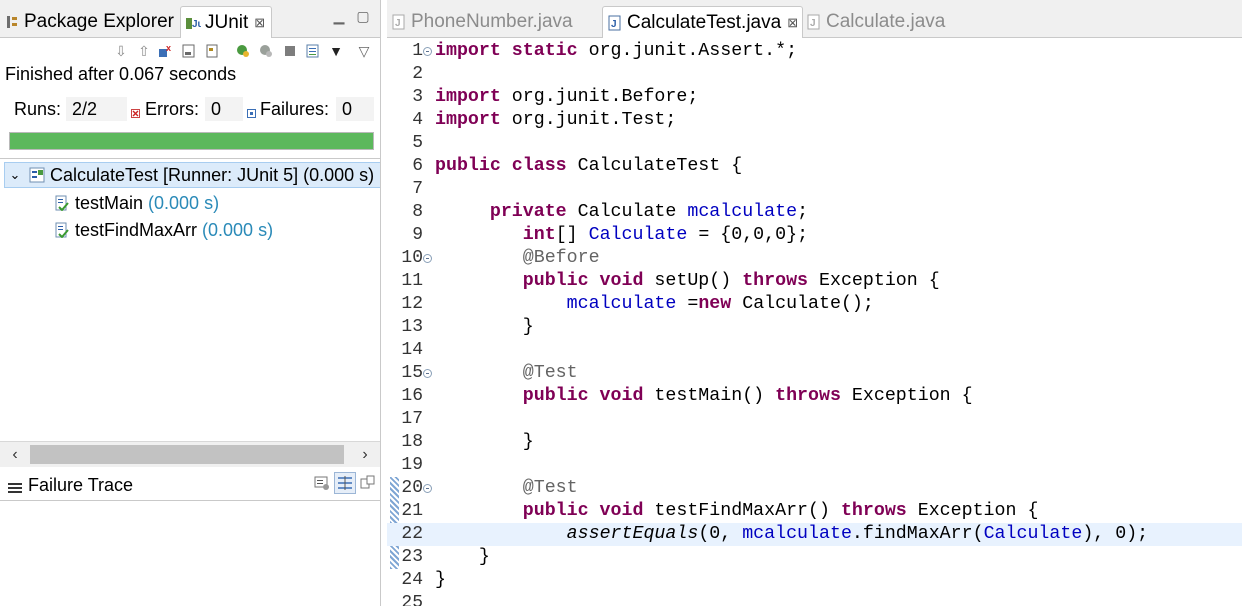  I want to click on tree-horizontal-scrollbar: ‹ ›, so click(190, 454).